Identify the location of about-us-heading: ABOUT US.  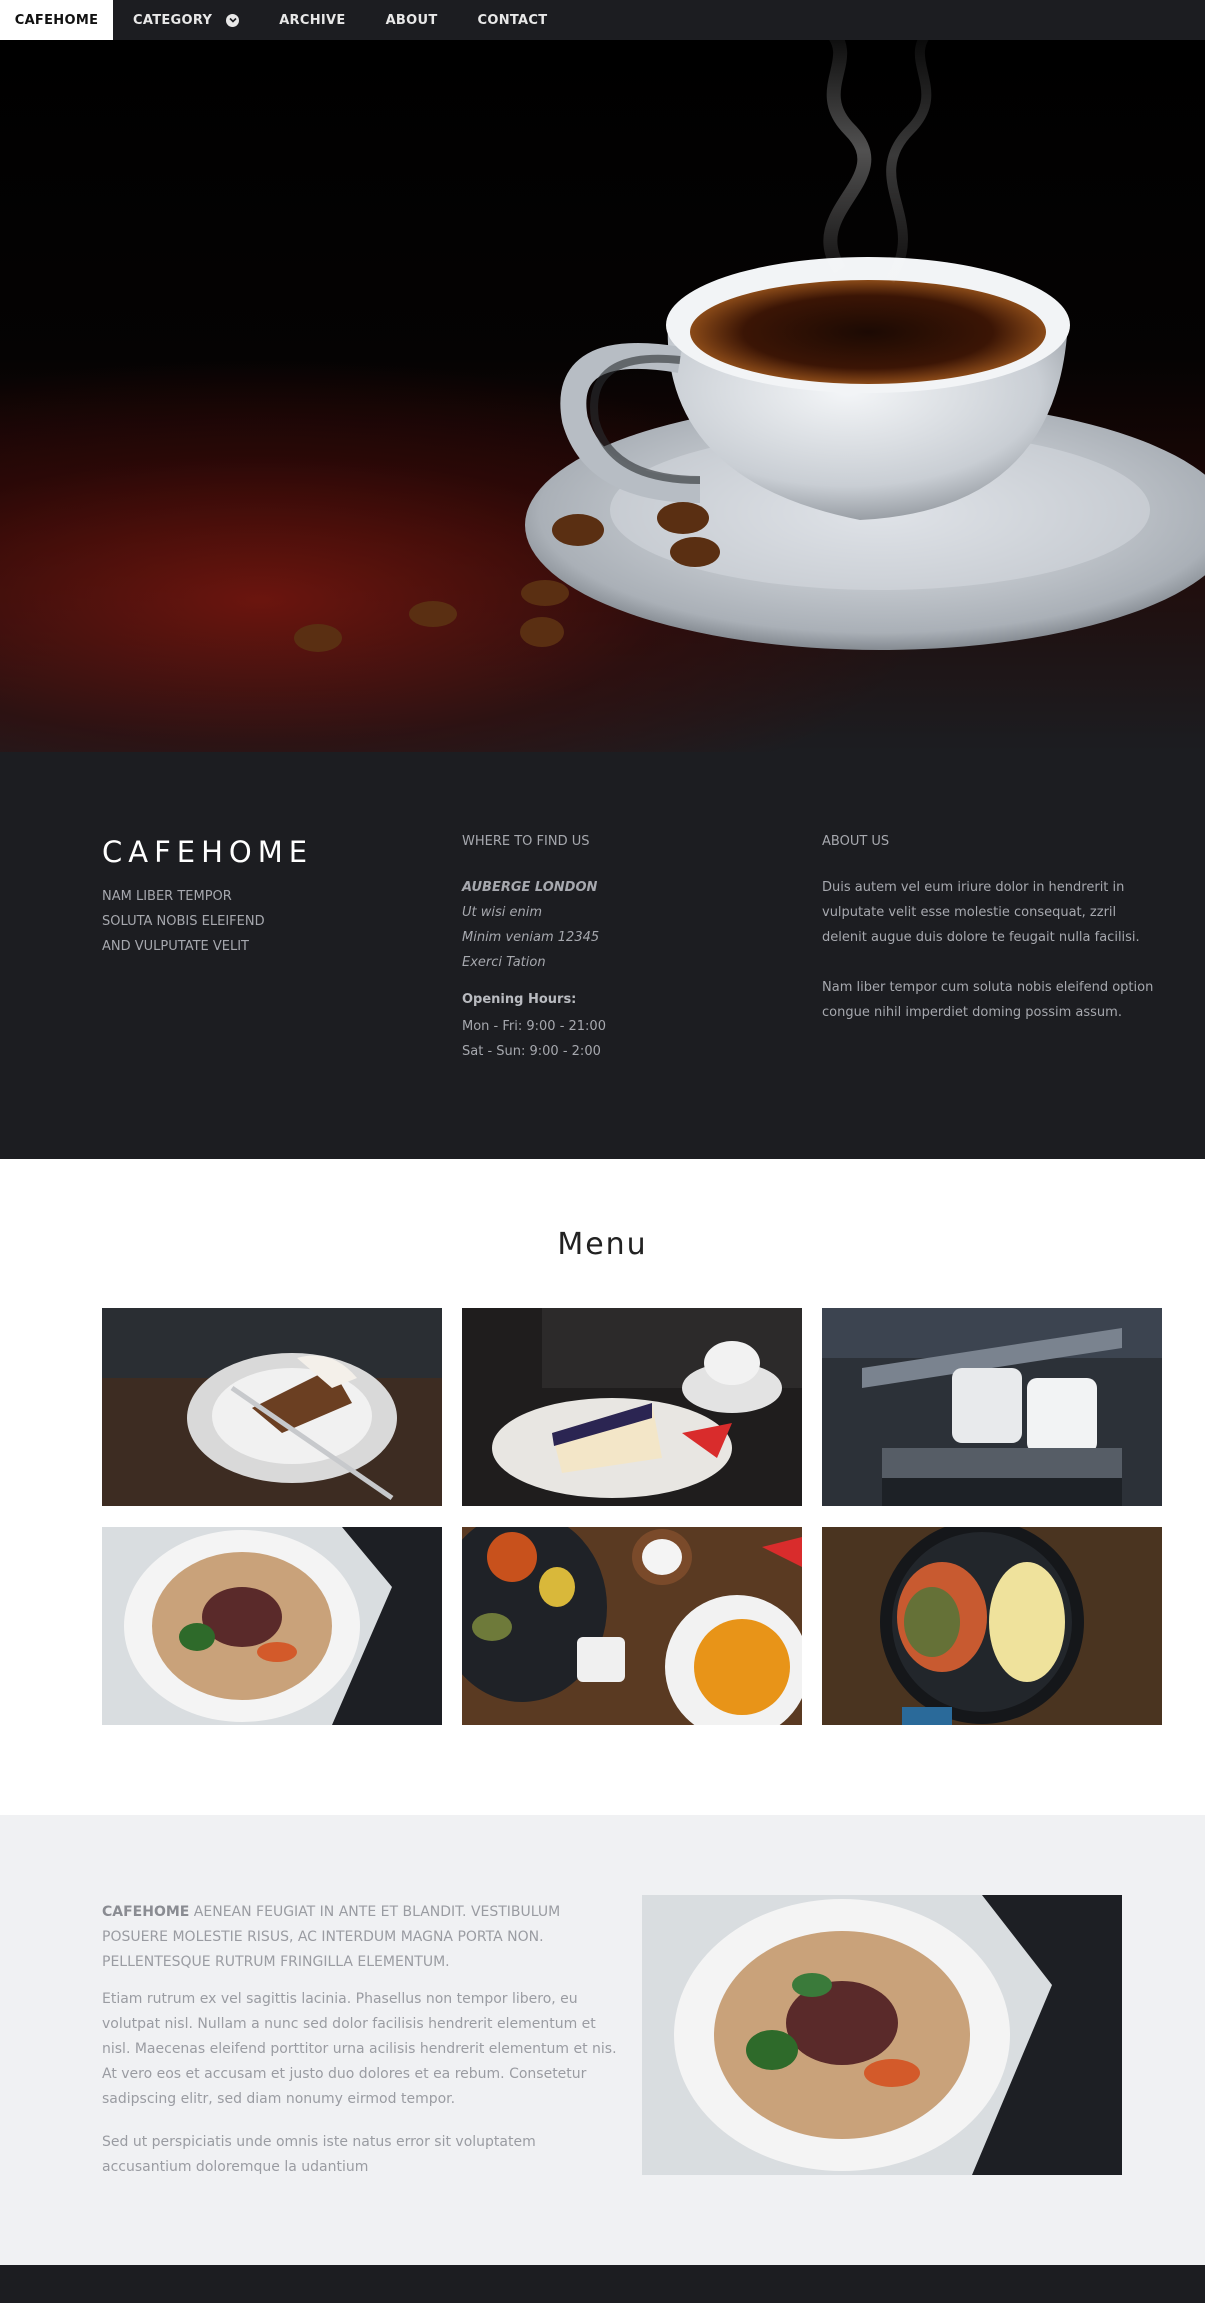
(856, 841).